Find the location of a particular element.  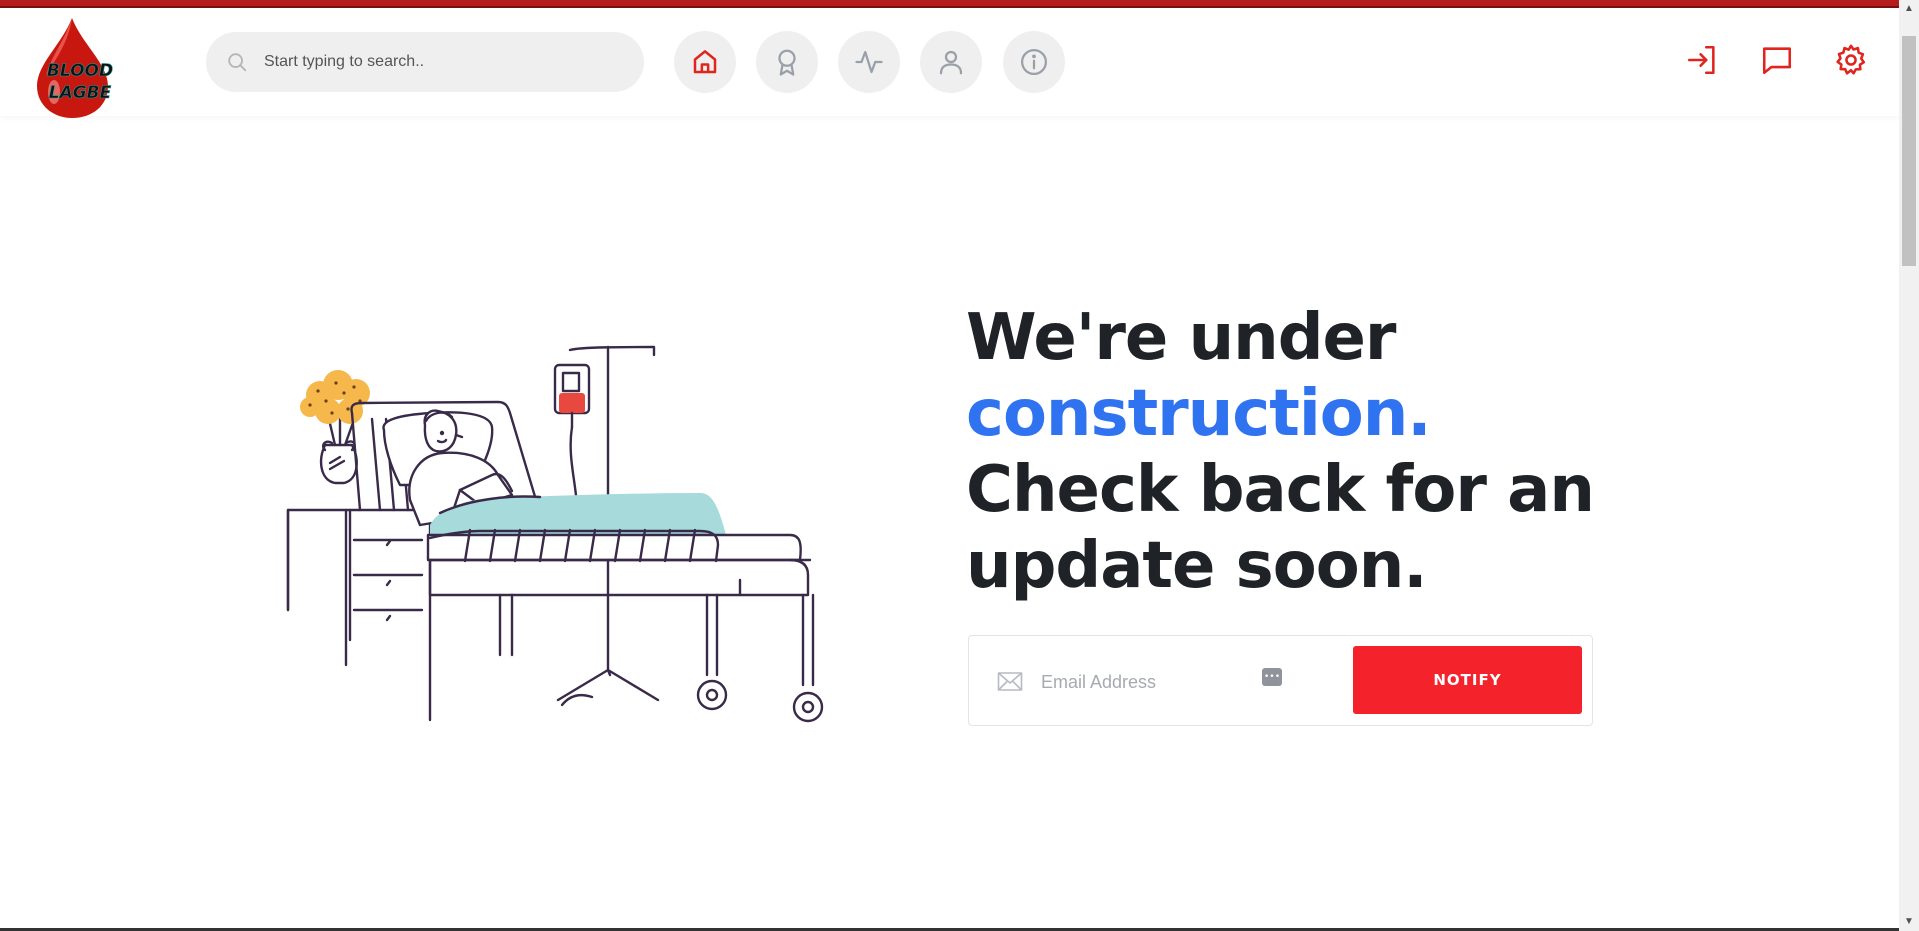

nav-activity-button is located at coordinates (869, 62).